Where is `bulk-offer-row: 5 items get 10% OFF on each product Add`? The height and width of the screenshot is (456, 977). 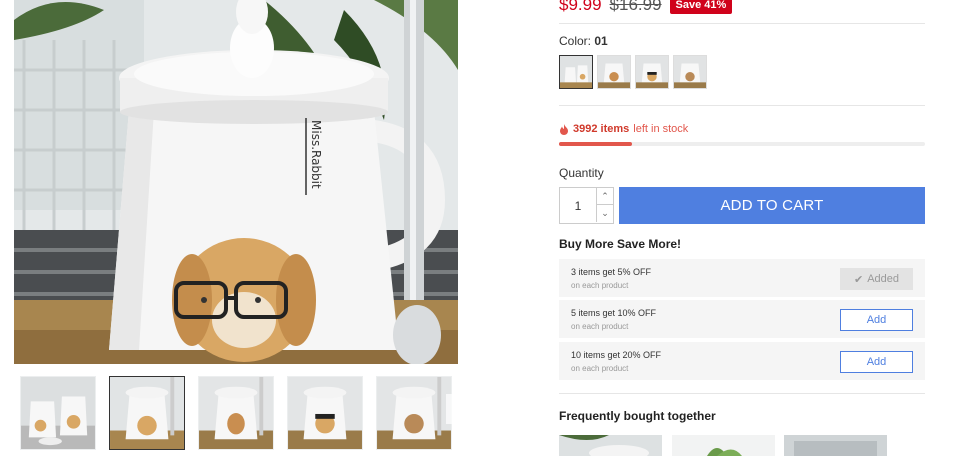
bulk-offer-row: 5 items get 10% OFF on each product Add is located at coordinates (742, 319).